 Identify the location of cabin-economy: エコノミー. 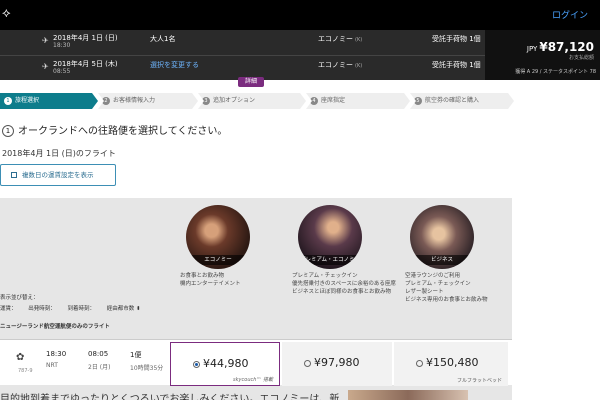
(218, 237).